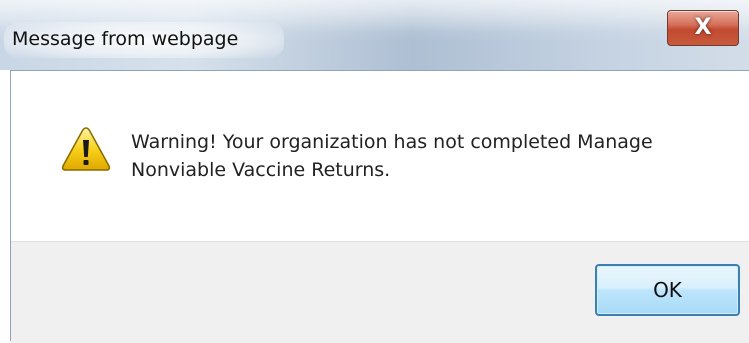  Describe the element at coordinates (261, 170) in the screenshot. I see `message-line-2: Nonviable Vaccine Returns.` at that location.